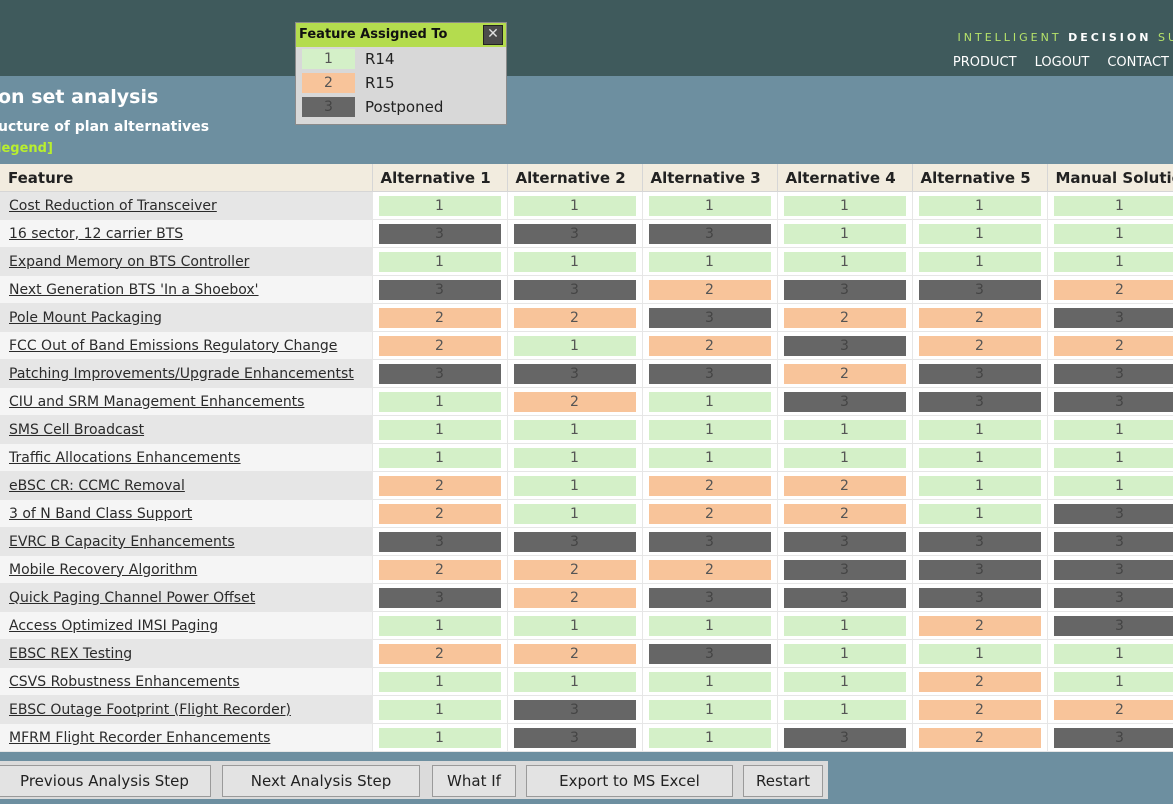 This screenshot has width=1173, height=804. What do you see at coordinates (134, 290) in the screenshot?
I see `feature-link: Next Generation BTS 'In a Shoebox'` at bounding box center [134, 290].